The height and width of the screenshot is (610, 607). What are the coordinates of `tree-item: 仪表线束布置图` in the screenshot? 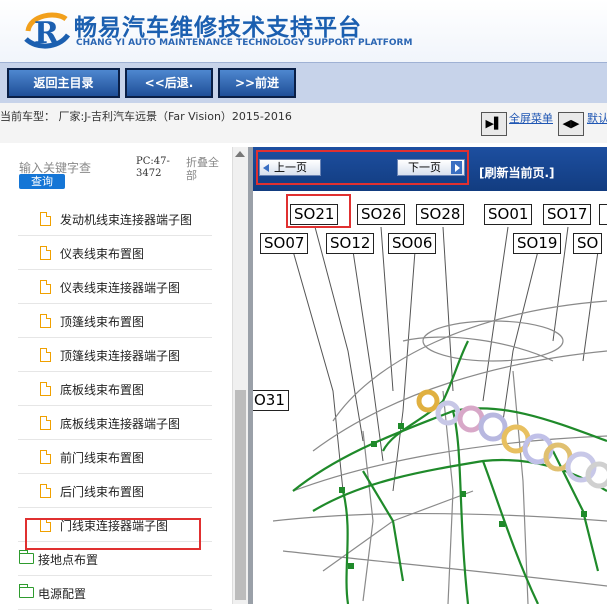 It's located at (115, 253).